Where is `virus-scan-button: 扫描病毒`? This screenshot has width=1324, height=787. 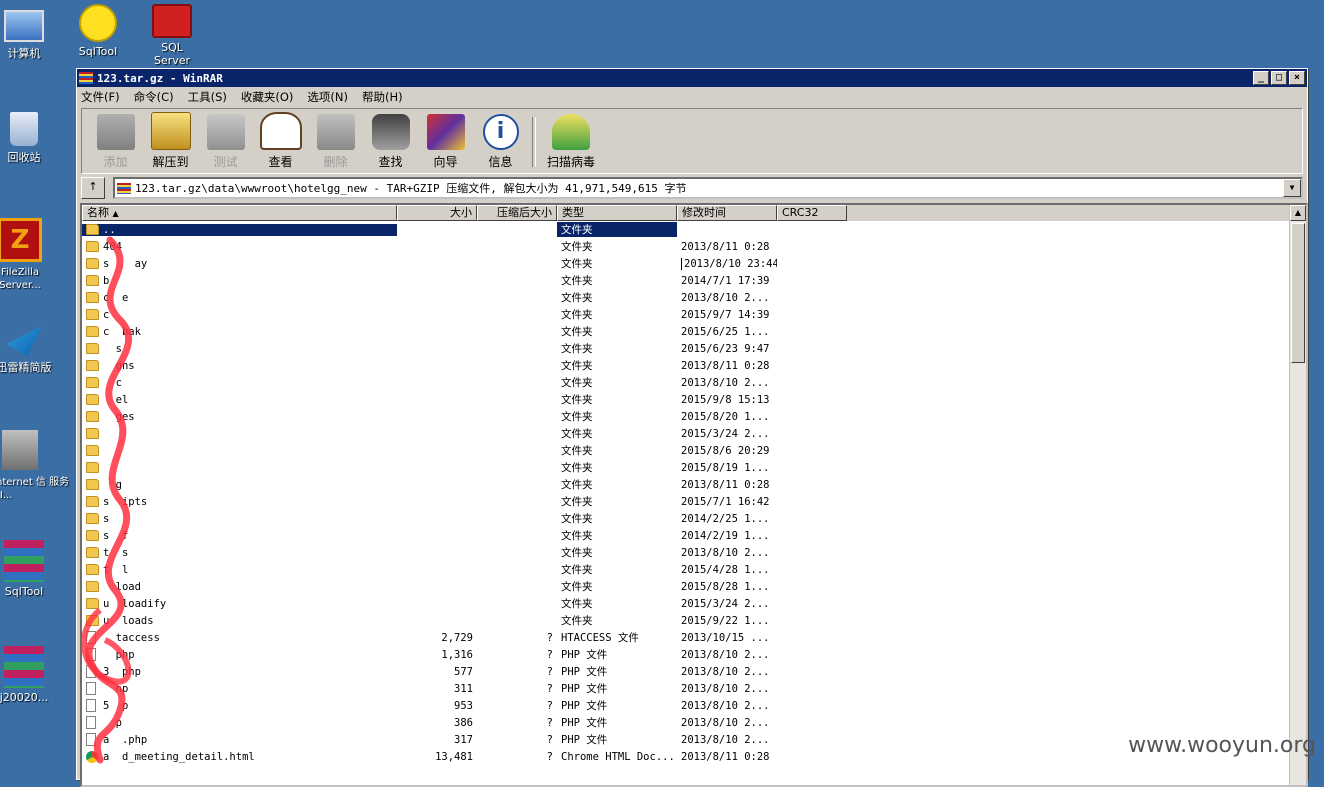 virus-scan-button: 扫描病毒 is located at coordinates (571, 142).